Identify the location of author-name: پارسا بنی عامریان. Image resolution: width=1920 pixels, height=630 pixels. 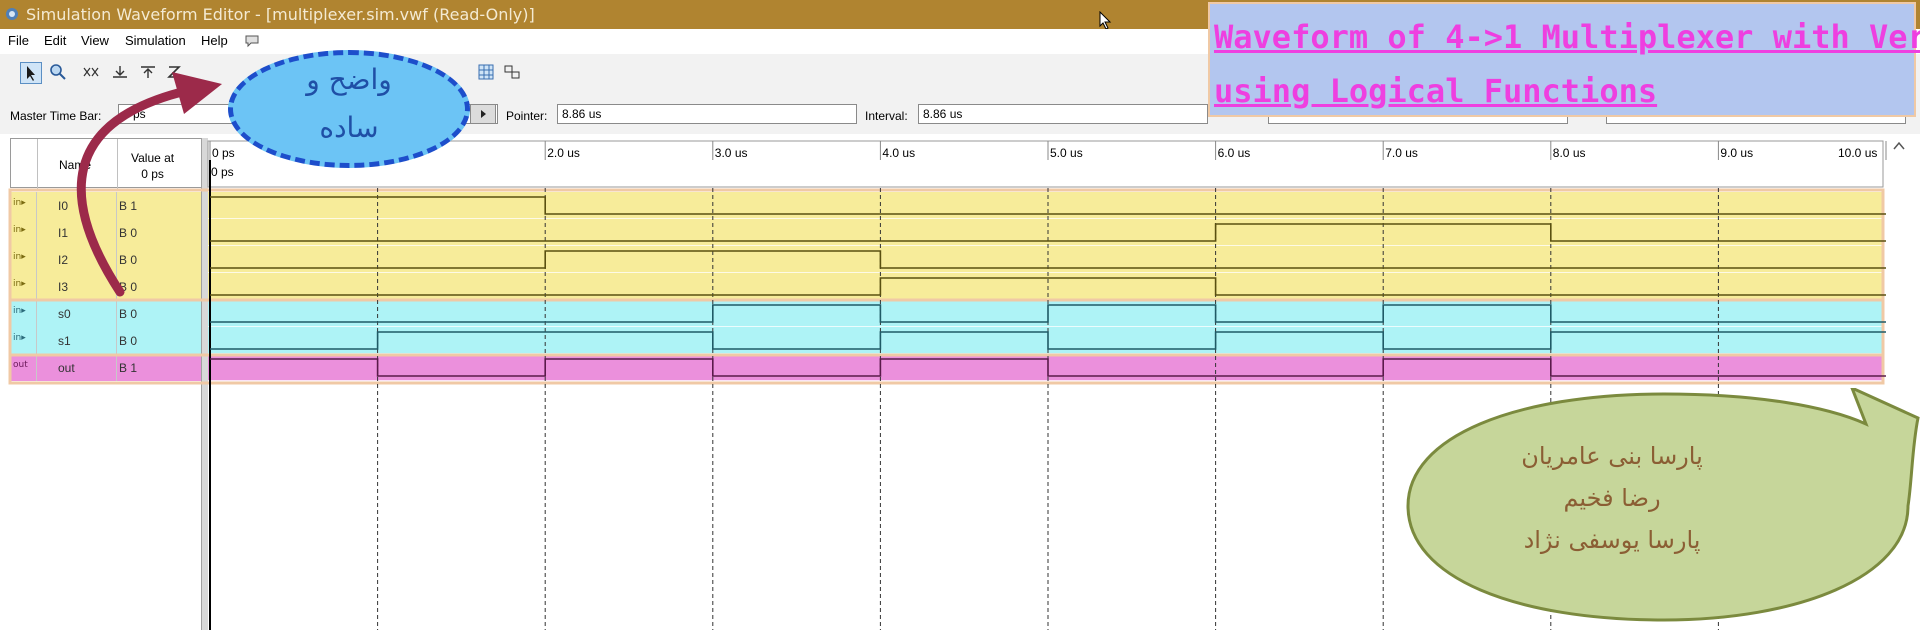
(1612, 456).